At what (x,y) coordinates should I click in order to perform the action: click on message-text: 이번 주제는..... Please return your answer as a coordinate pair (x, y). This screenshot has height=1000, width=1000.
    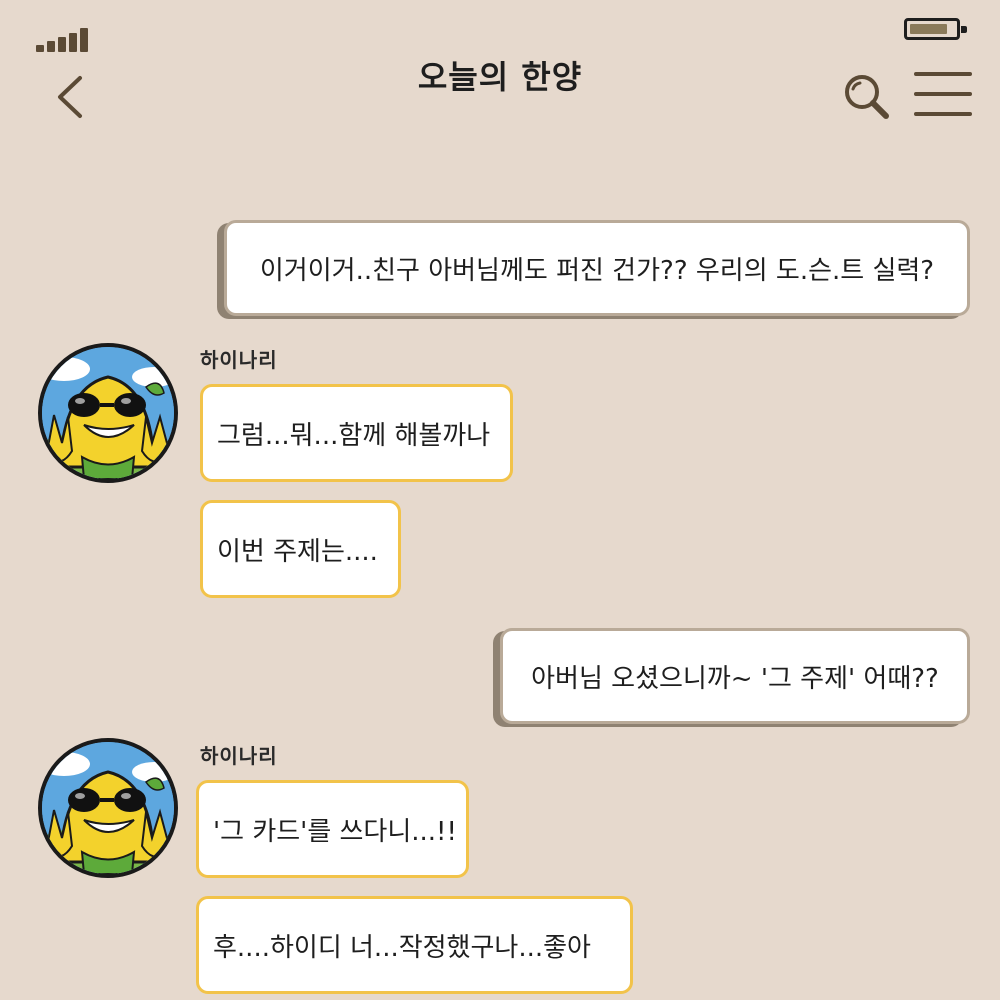
    Looking at the image, I should click on (297, 551).